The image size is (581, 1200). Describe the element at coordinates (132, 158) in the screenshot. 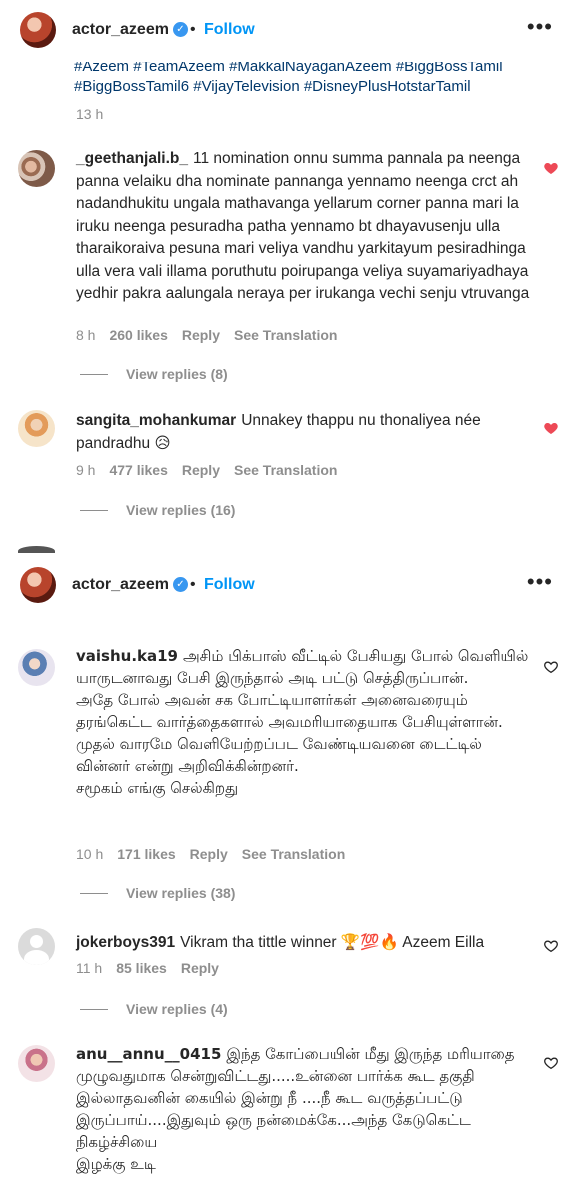

I see `comment-username: _geethanjali.b_` at that location.